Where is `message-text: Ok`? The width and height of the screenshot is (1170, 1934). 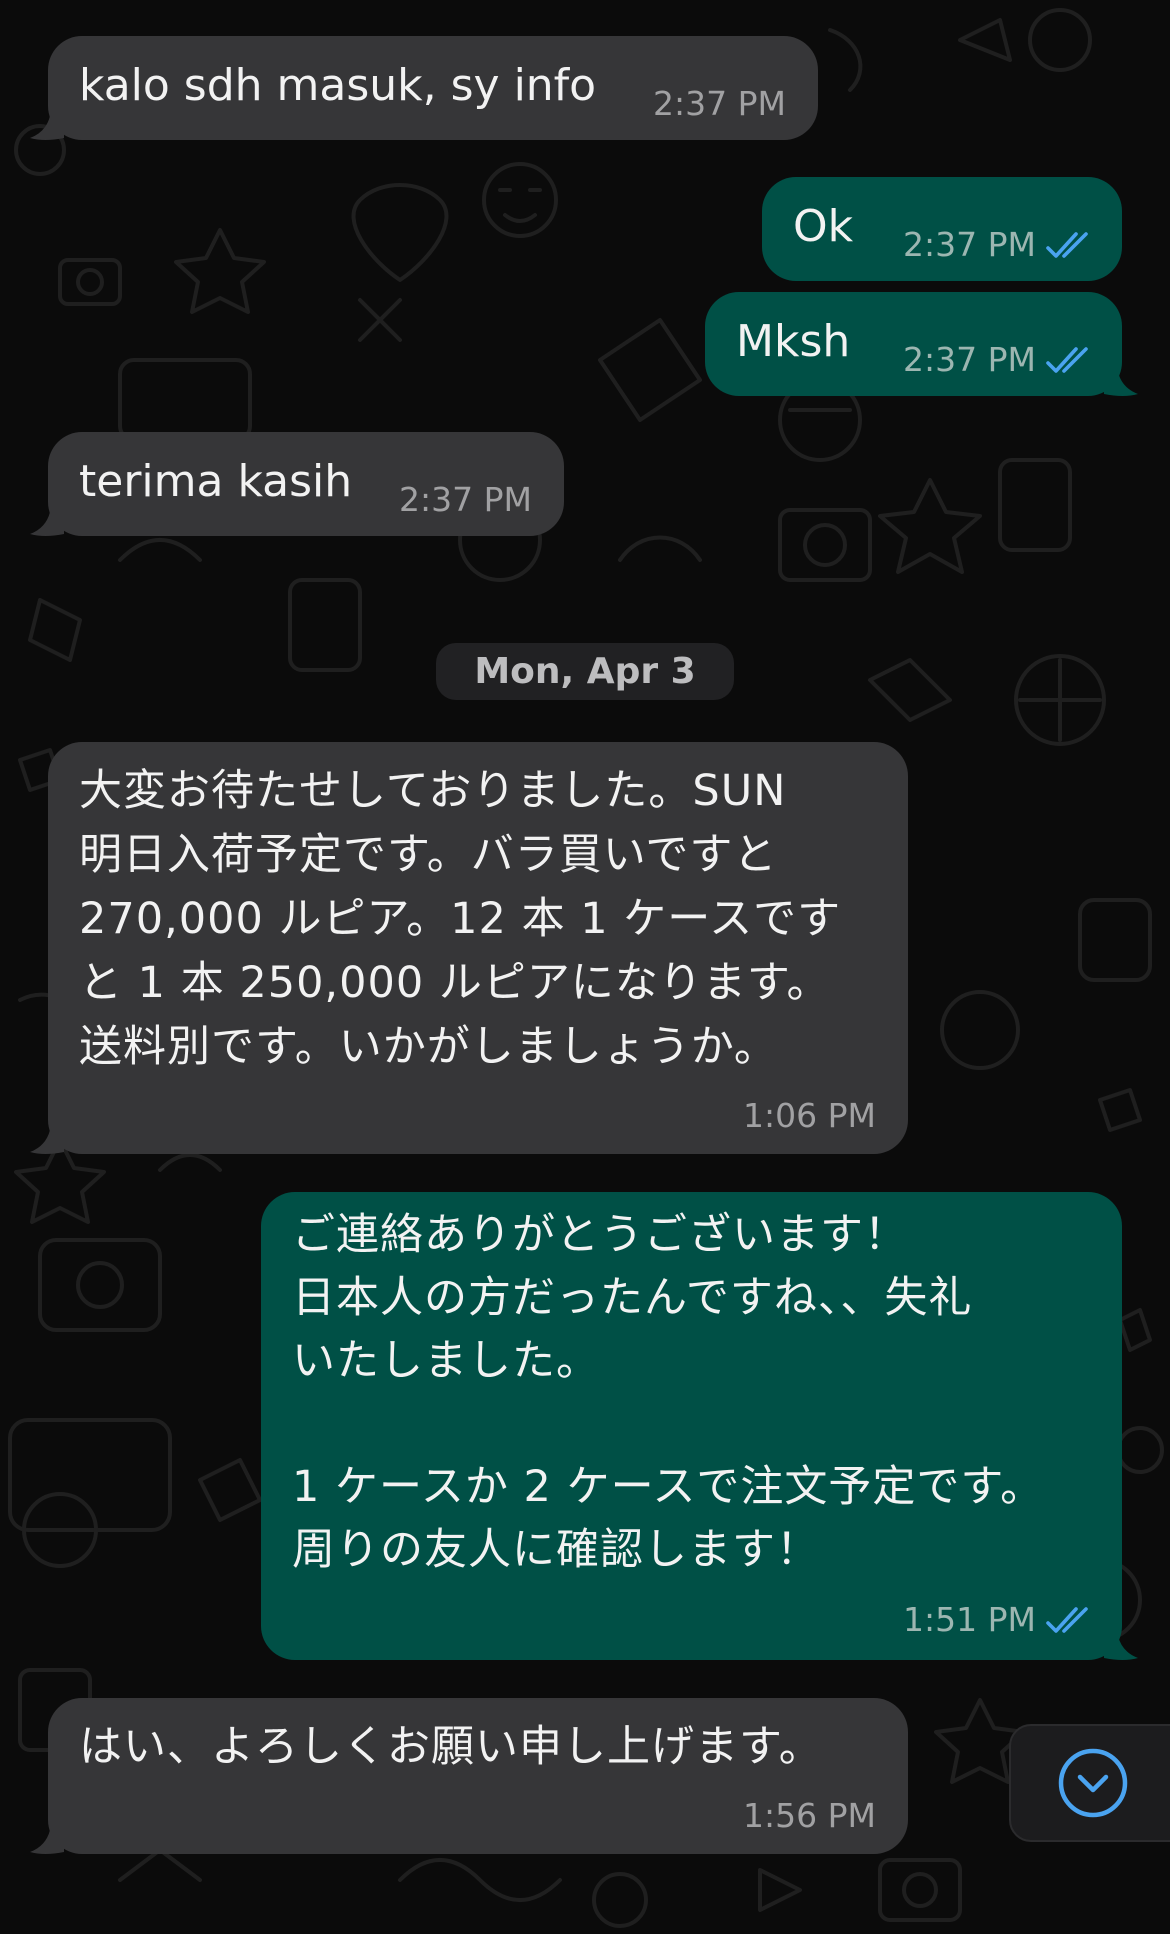 message-text: Ok is located at coordinates (823, 226).